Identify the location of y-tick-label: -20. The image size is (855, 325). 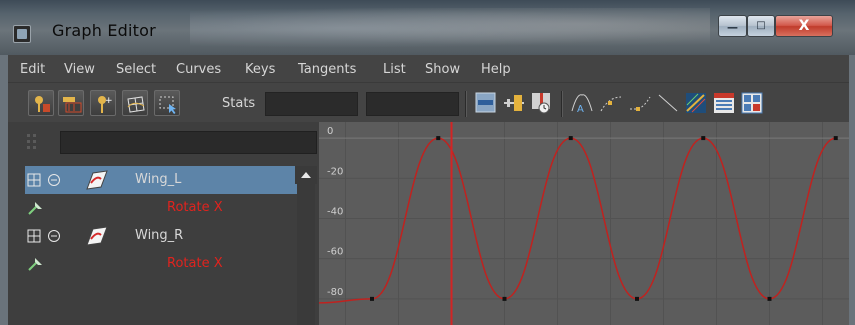
(335, 171).